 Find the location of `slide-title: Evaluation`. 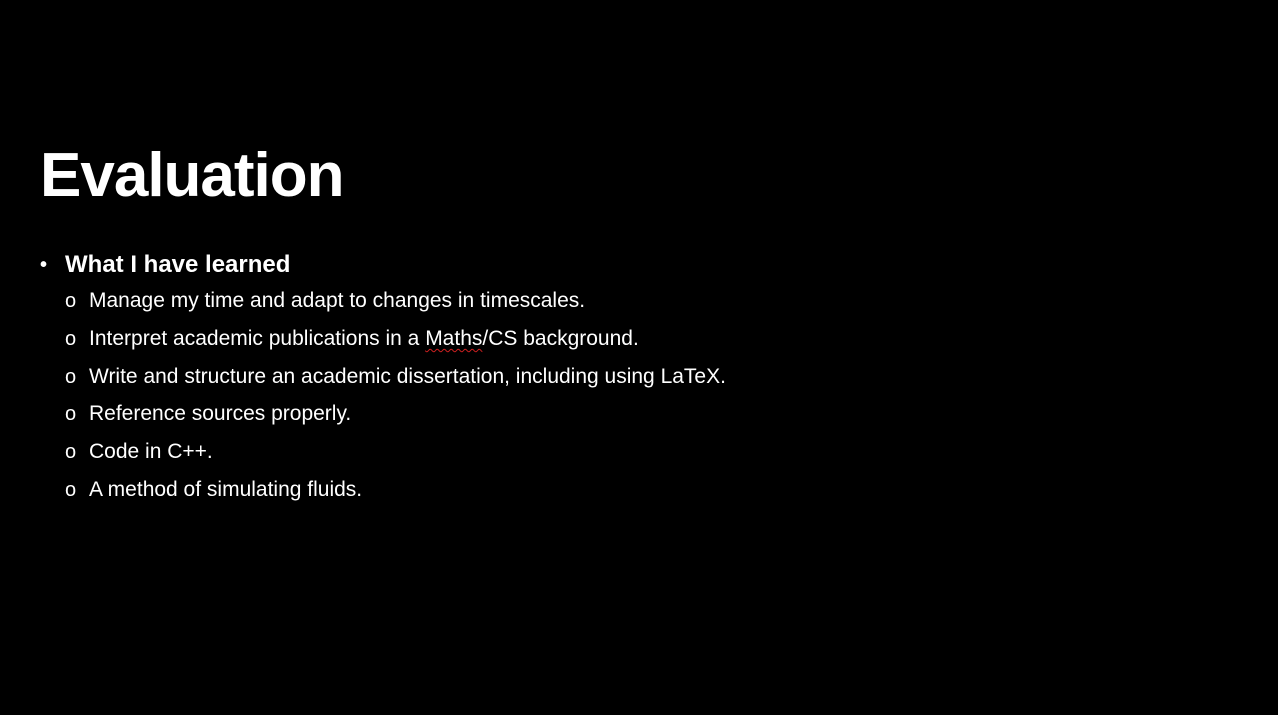

slide-title: Evaluation is located at coordinates (192, 175).